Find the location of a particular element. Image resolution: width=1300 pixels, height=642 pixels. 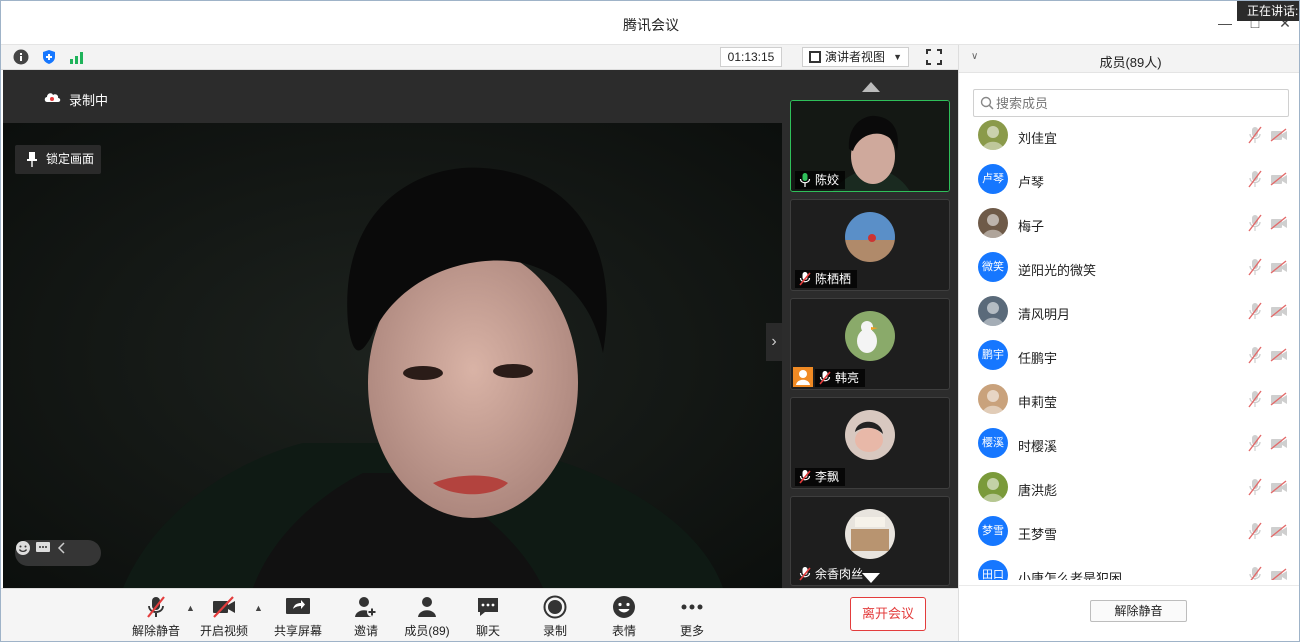

thumbnail-label: 韩亮 is located at coordinates (840, 378).